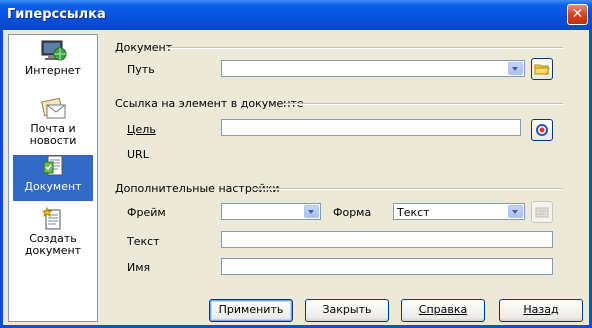 The height and width of the screenshot is (328, 592). I want to click on frame-combo, so click(271, 211).